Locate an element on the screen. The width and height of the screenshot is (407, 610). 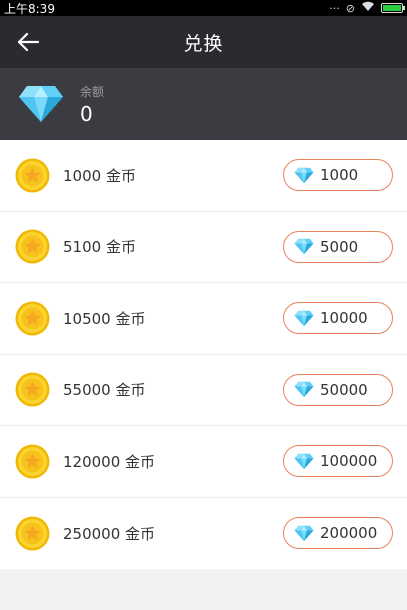
list-item: 55000 金币 50000 is located at coordinates (203, 390).